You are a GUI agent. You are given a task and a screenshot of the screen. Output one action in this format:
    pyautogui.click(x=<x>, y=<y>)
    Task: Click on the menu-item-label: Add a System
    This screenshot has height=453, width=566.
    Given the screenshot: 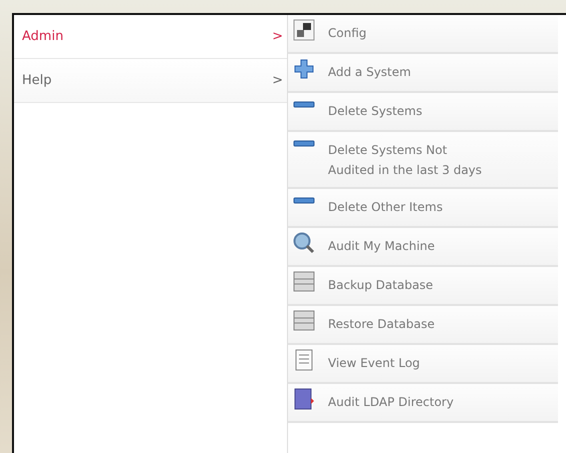 What is the action you would take?
    pyautogui.click(x=370, y=72)
    